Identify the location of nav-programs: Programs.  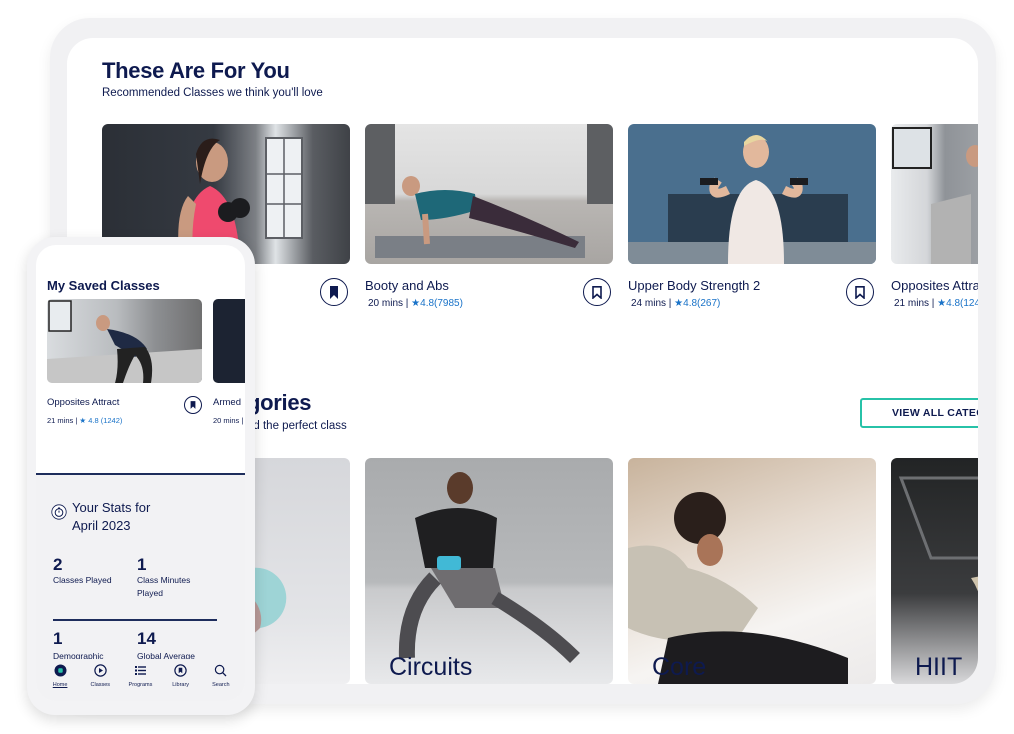
(140, 680).